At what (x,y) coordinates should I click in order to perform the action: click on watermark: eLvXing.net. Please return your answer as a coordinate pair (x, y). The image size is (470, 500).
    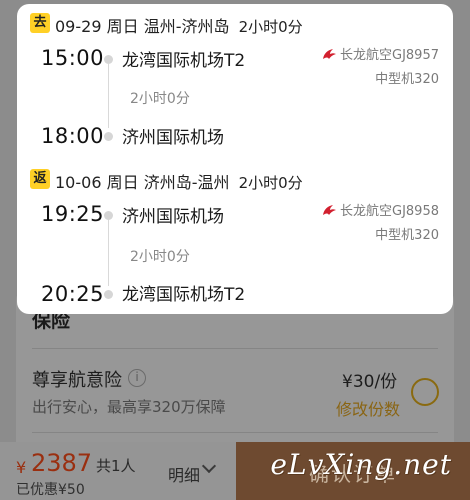
    Looking at the image, I should click on (361, 464).